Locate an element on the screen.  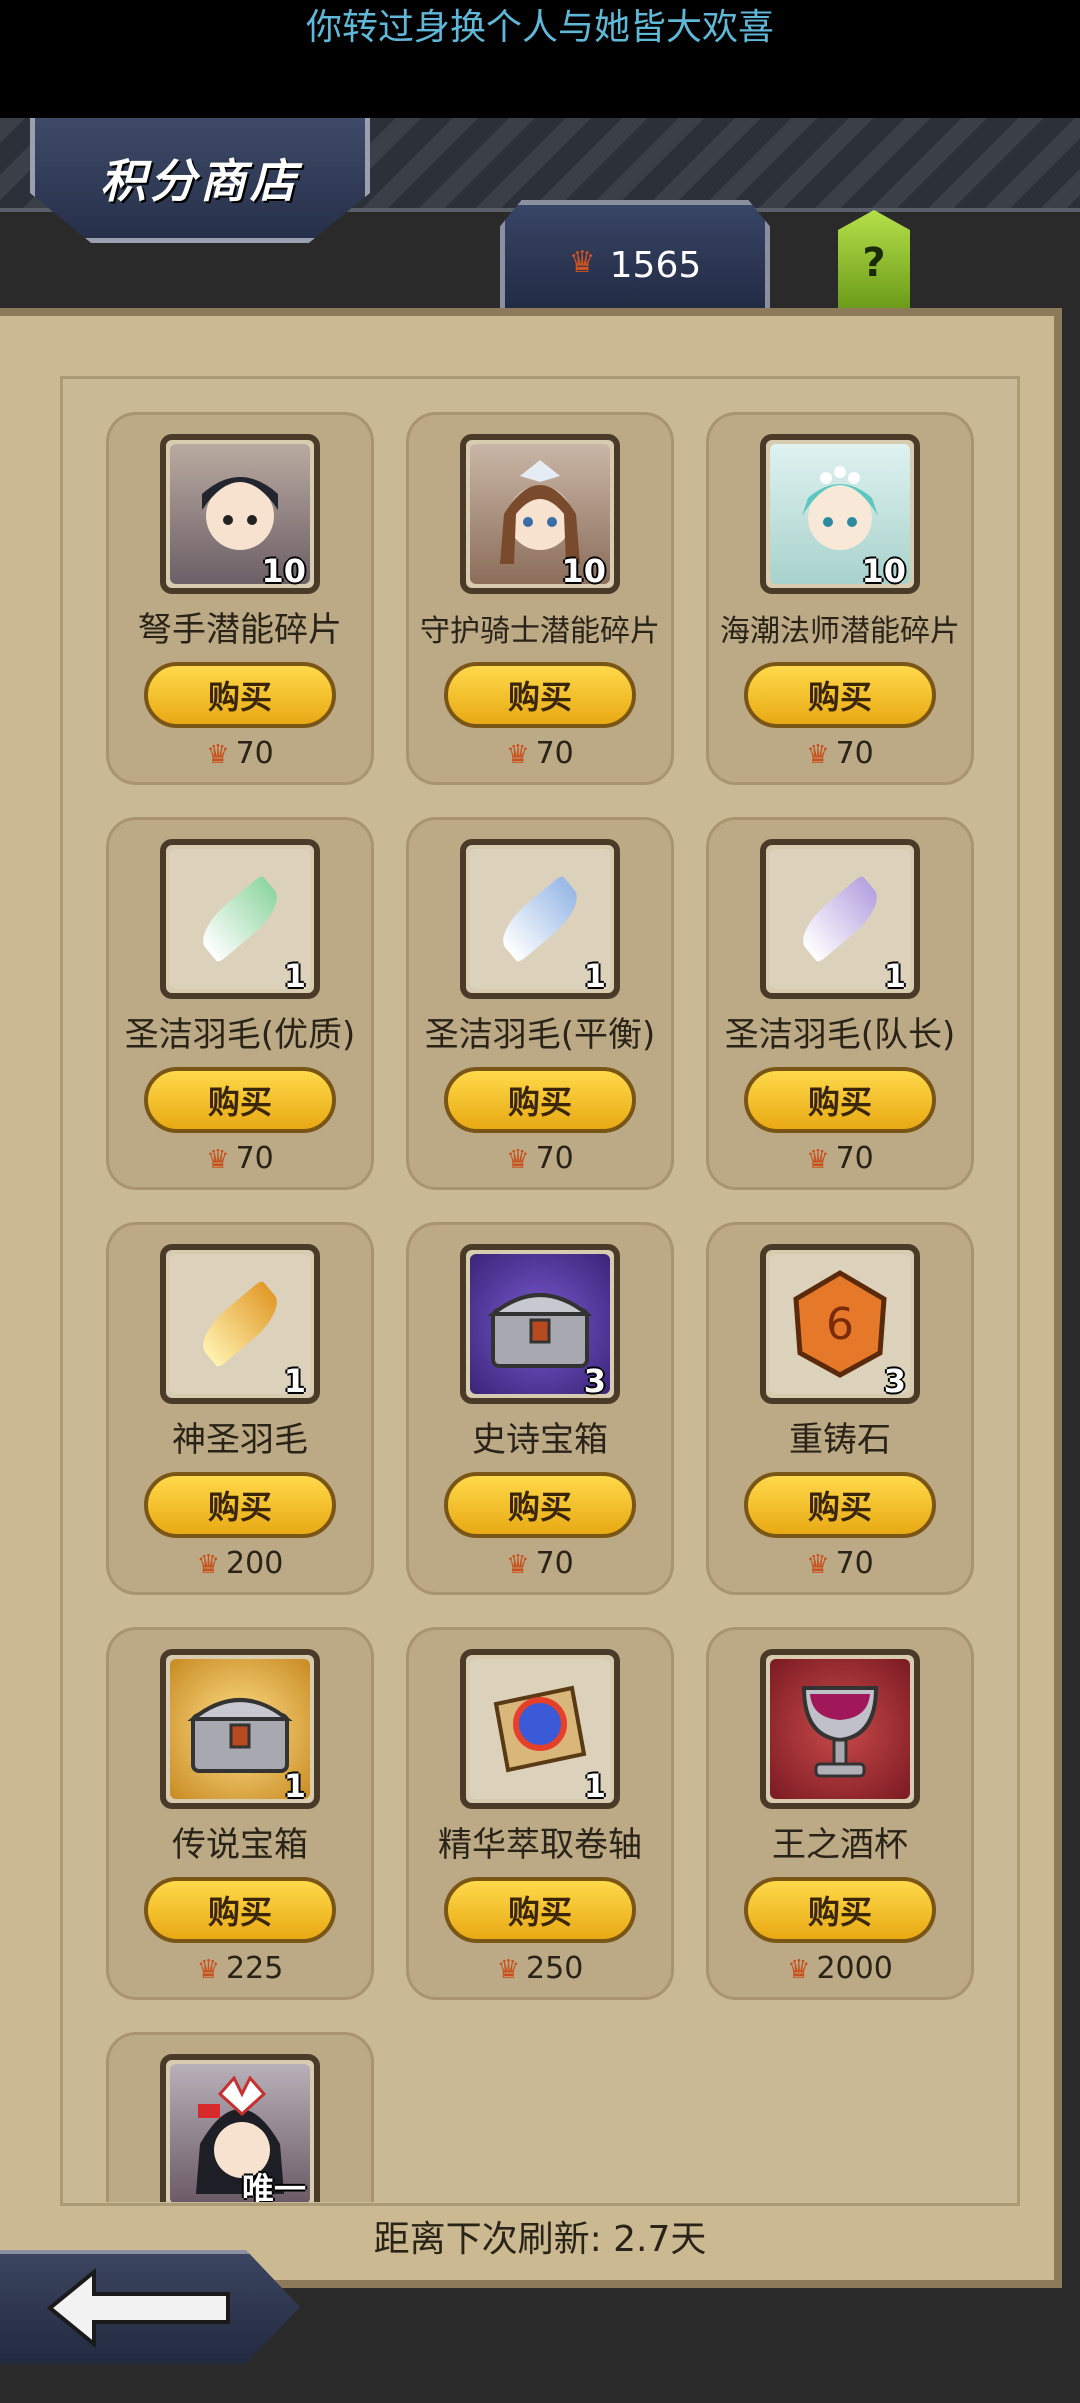
svg-text: 6 is located at coordinates (840, 1324).